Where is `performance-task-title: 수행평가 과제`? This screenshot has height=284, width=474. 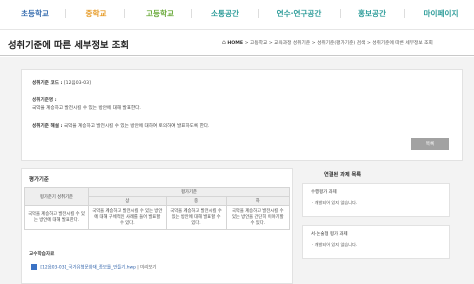 performance-task-title: 수행평가 과제 is located at coordinates (324, 192).